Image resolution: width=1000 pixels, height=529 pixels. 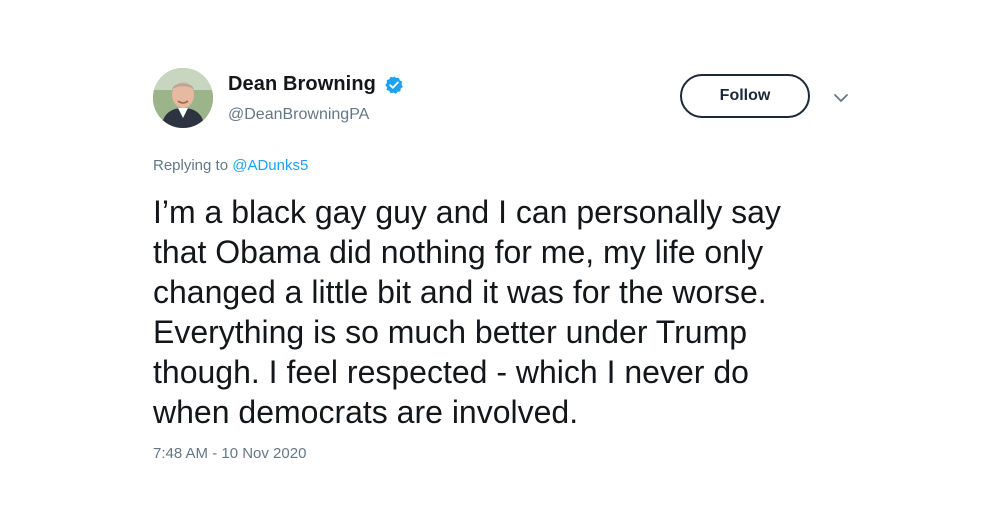 What do you see at coordinates (229, 453) in the screenshot?
I see `tweet-timestamp: 7:48 AM - 10 Nov 2020` at bounding box center [229, 453].